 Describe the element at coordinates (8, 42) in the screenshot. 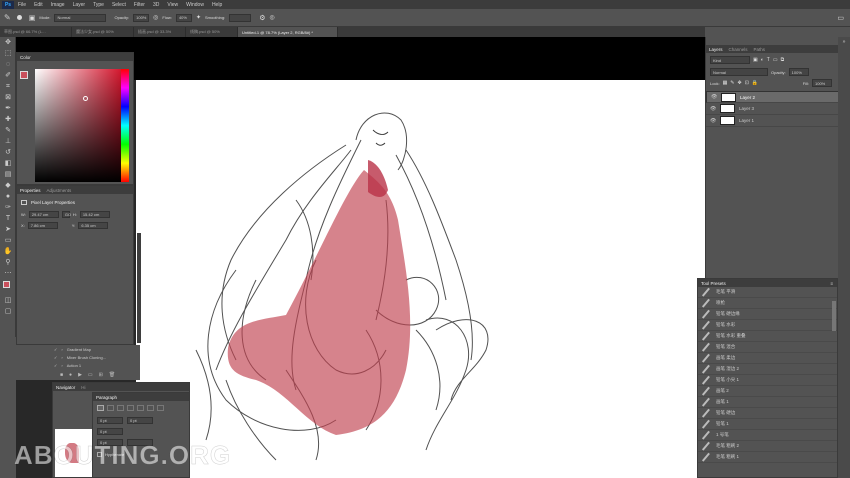

I see `move-tool-icon: ✥` at that location.